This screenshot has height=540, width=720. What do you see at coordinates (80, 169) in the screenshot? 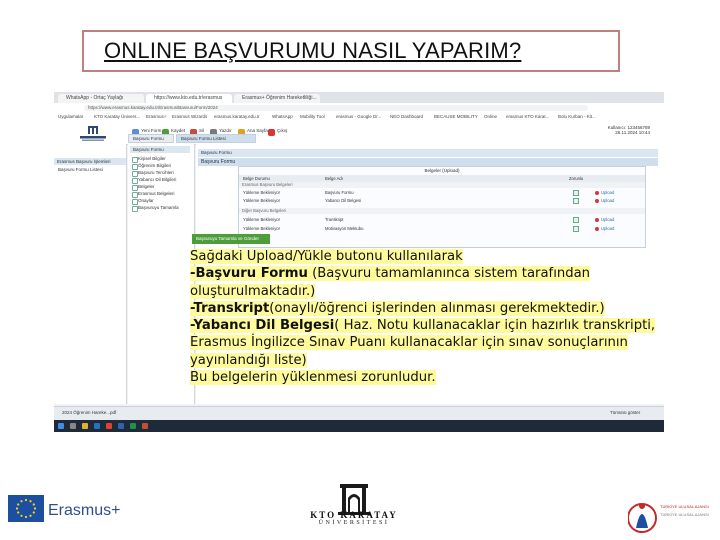
I see `nav-item-form-list: Başvuru Formu Listesi` at bounding box center [80, 169].